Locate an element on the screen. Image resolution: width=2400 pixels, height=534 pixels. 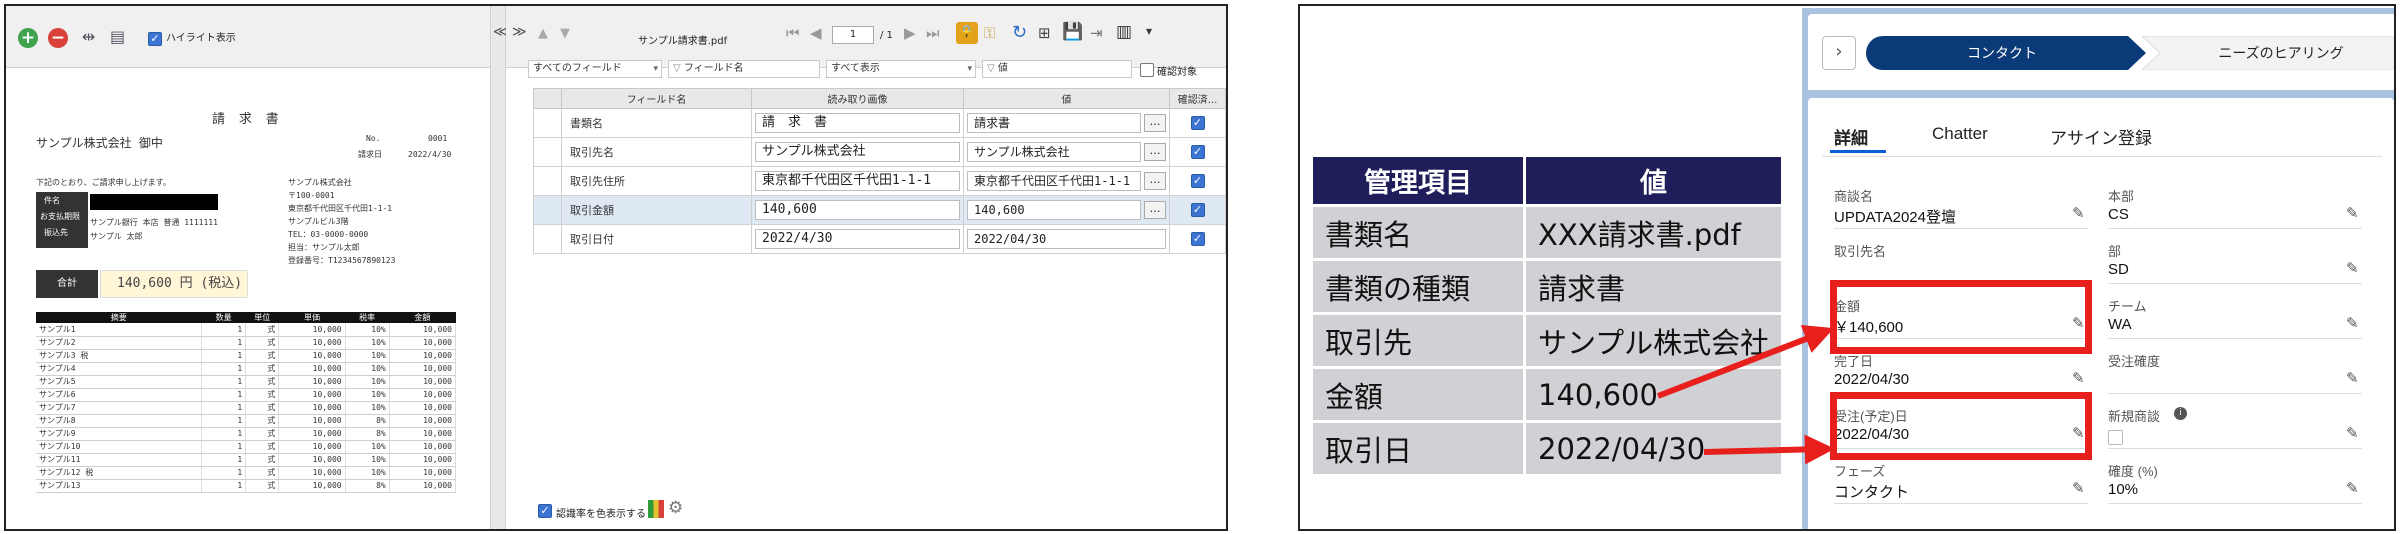
highlight-checkbox: ✓ is located at coordinates (155, 39).